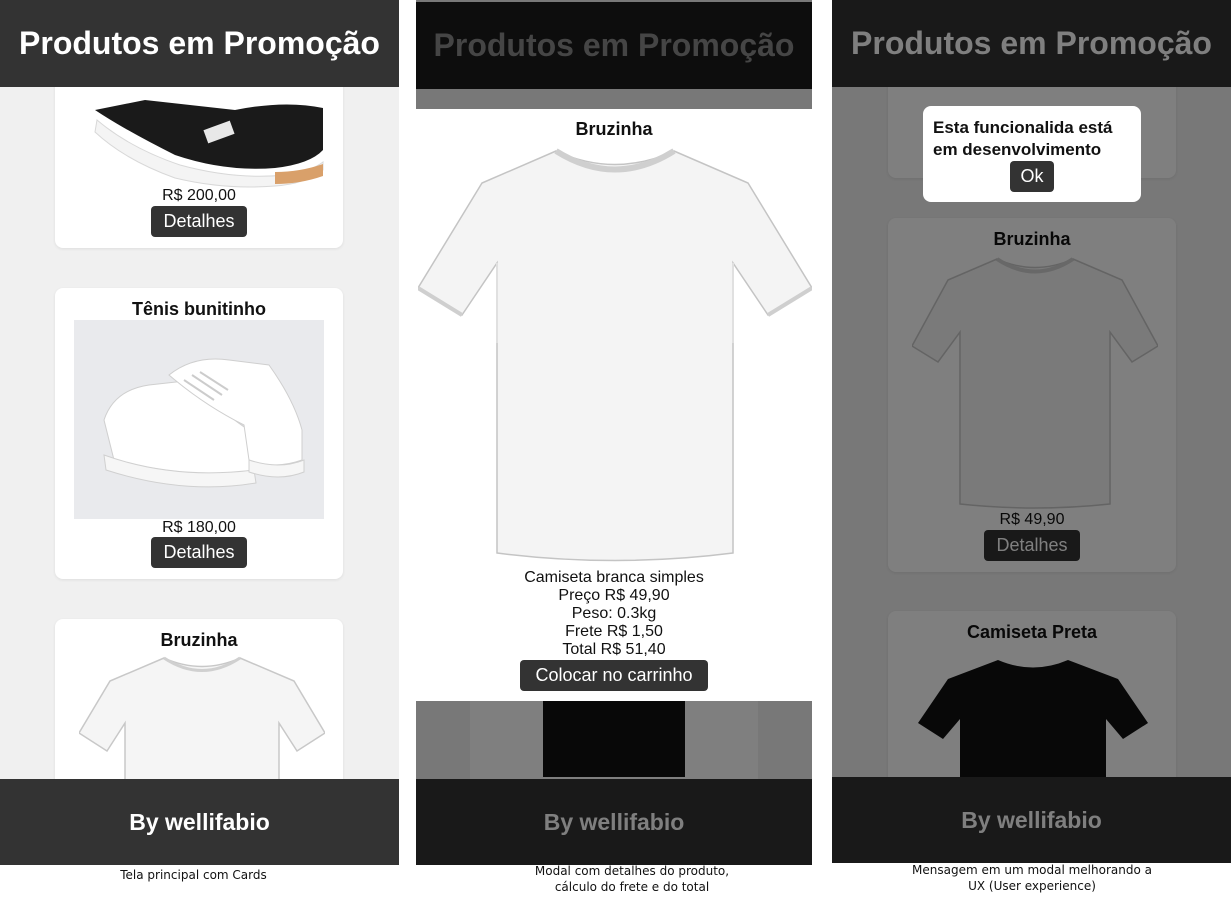 The image size is (1232, 898). Describe the element at coordinates (199, 419) in the screenshot. I see `sneaker-white-image` at that location.